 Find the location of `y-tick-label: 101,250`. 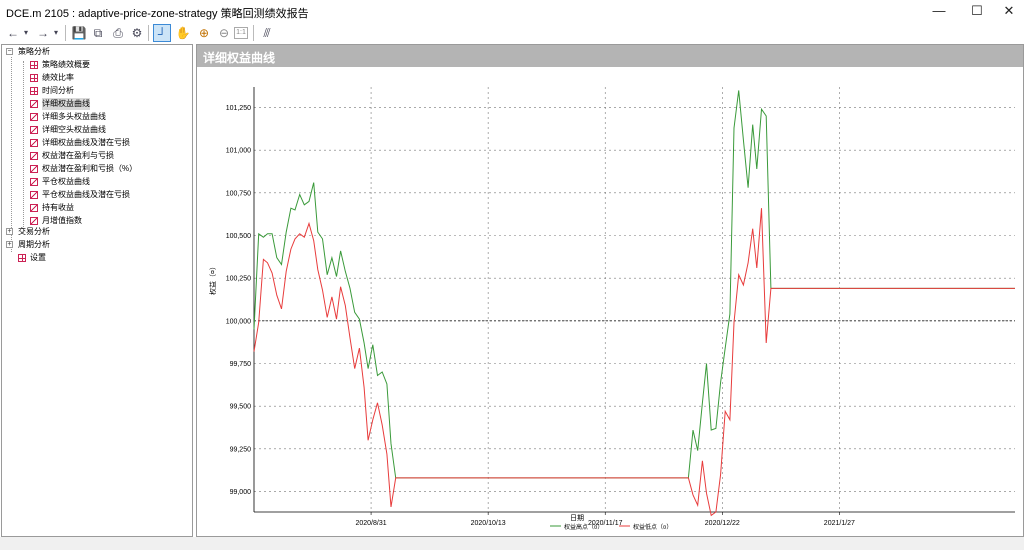

y-tick-label: 101,250 is located at coordinates (238, 108).